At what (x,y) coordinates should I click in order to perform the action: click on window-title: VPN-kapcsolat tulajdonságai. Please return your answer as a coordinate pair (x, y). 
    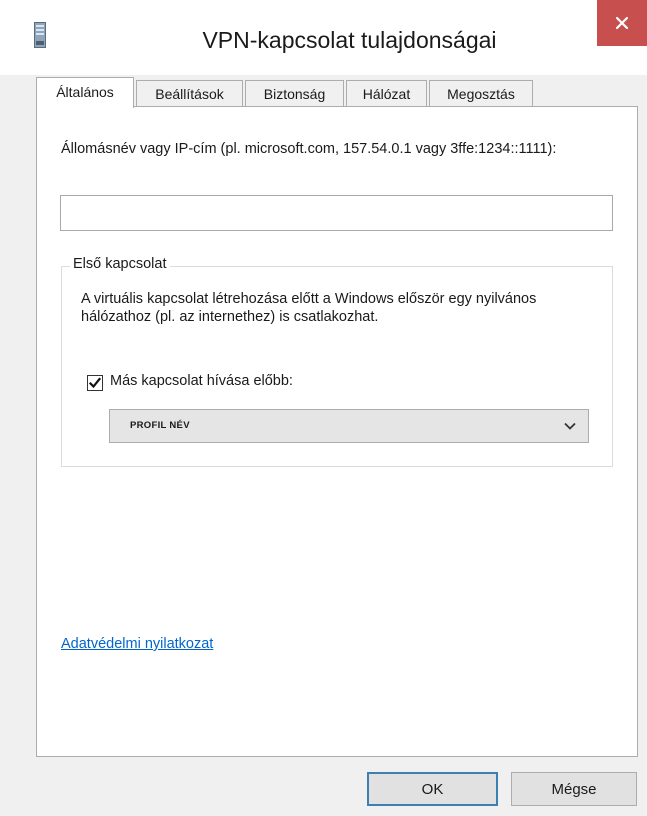
    Looking at the image, I should click on (349, 40).